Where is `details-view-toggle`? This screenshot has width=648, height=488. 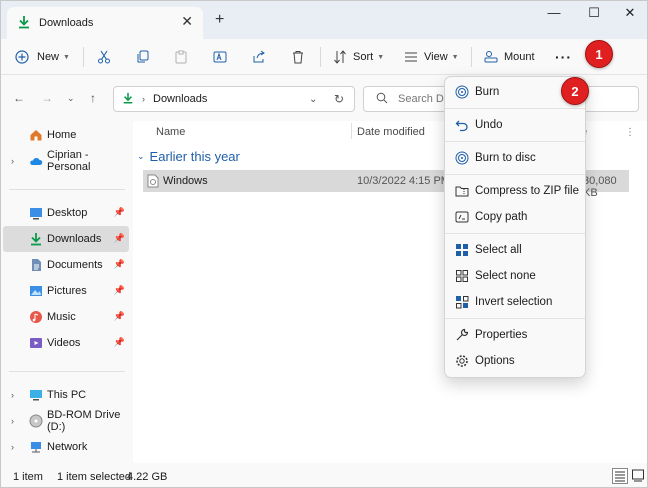 details-view-toggle is located at coordinates (620, 476).